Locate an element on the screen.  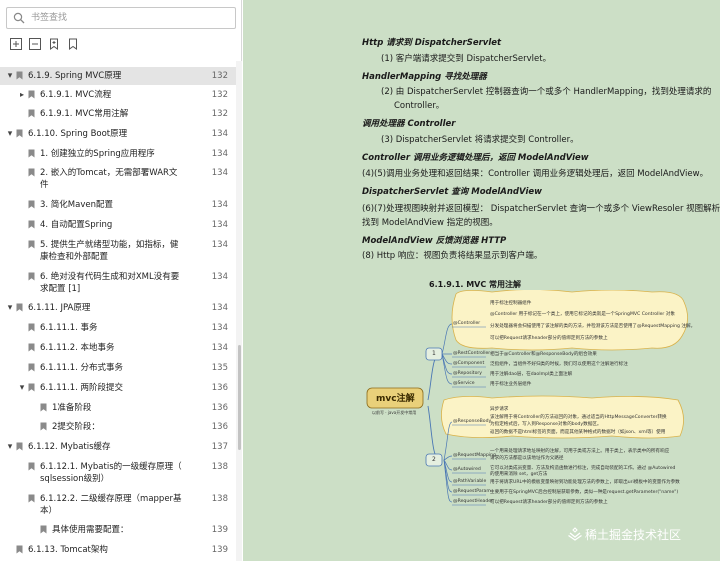
bookmark-search-box is located at coordinates (121, 18).